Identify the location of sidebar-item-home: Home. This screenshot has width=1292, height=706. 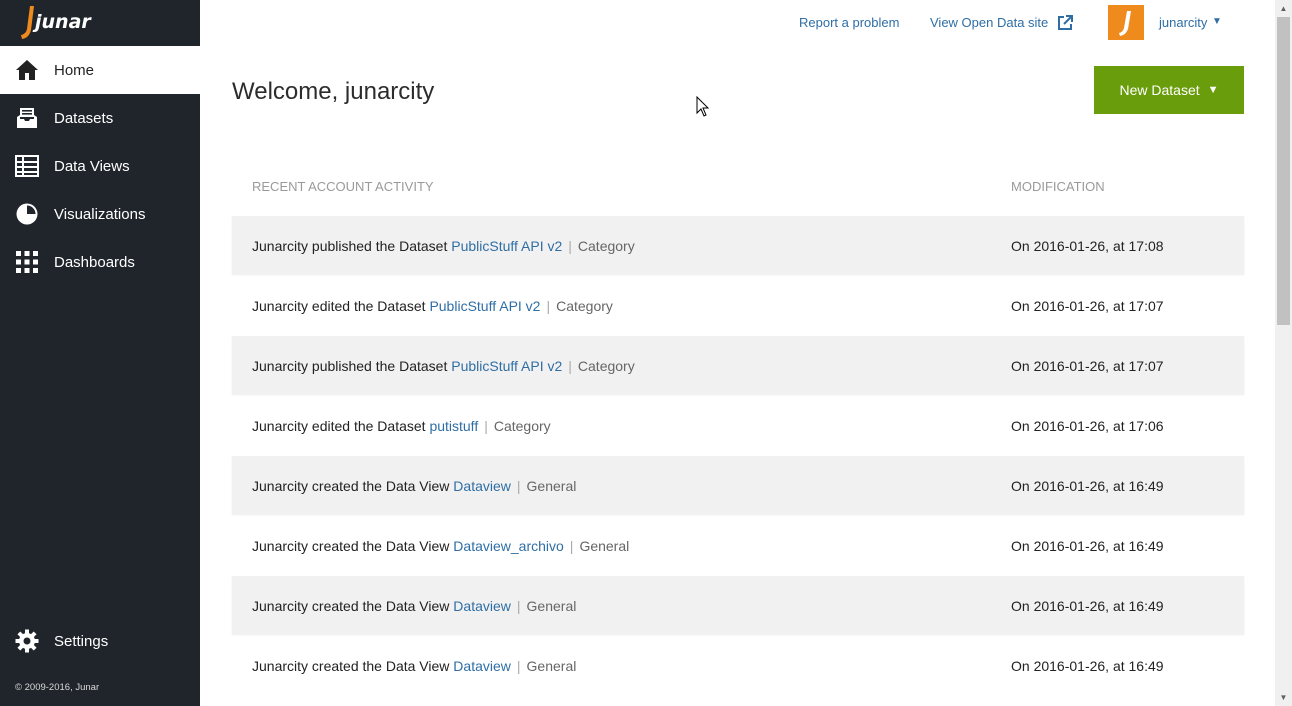
(100, 70).